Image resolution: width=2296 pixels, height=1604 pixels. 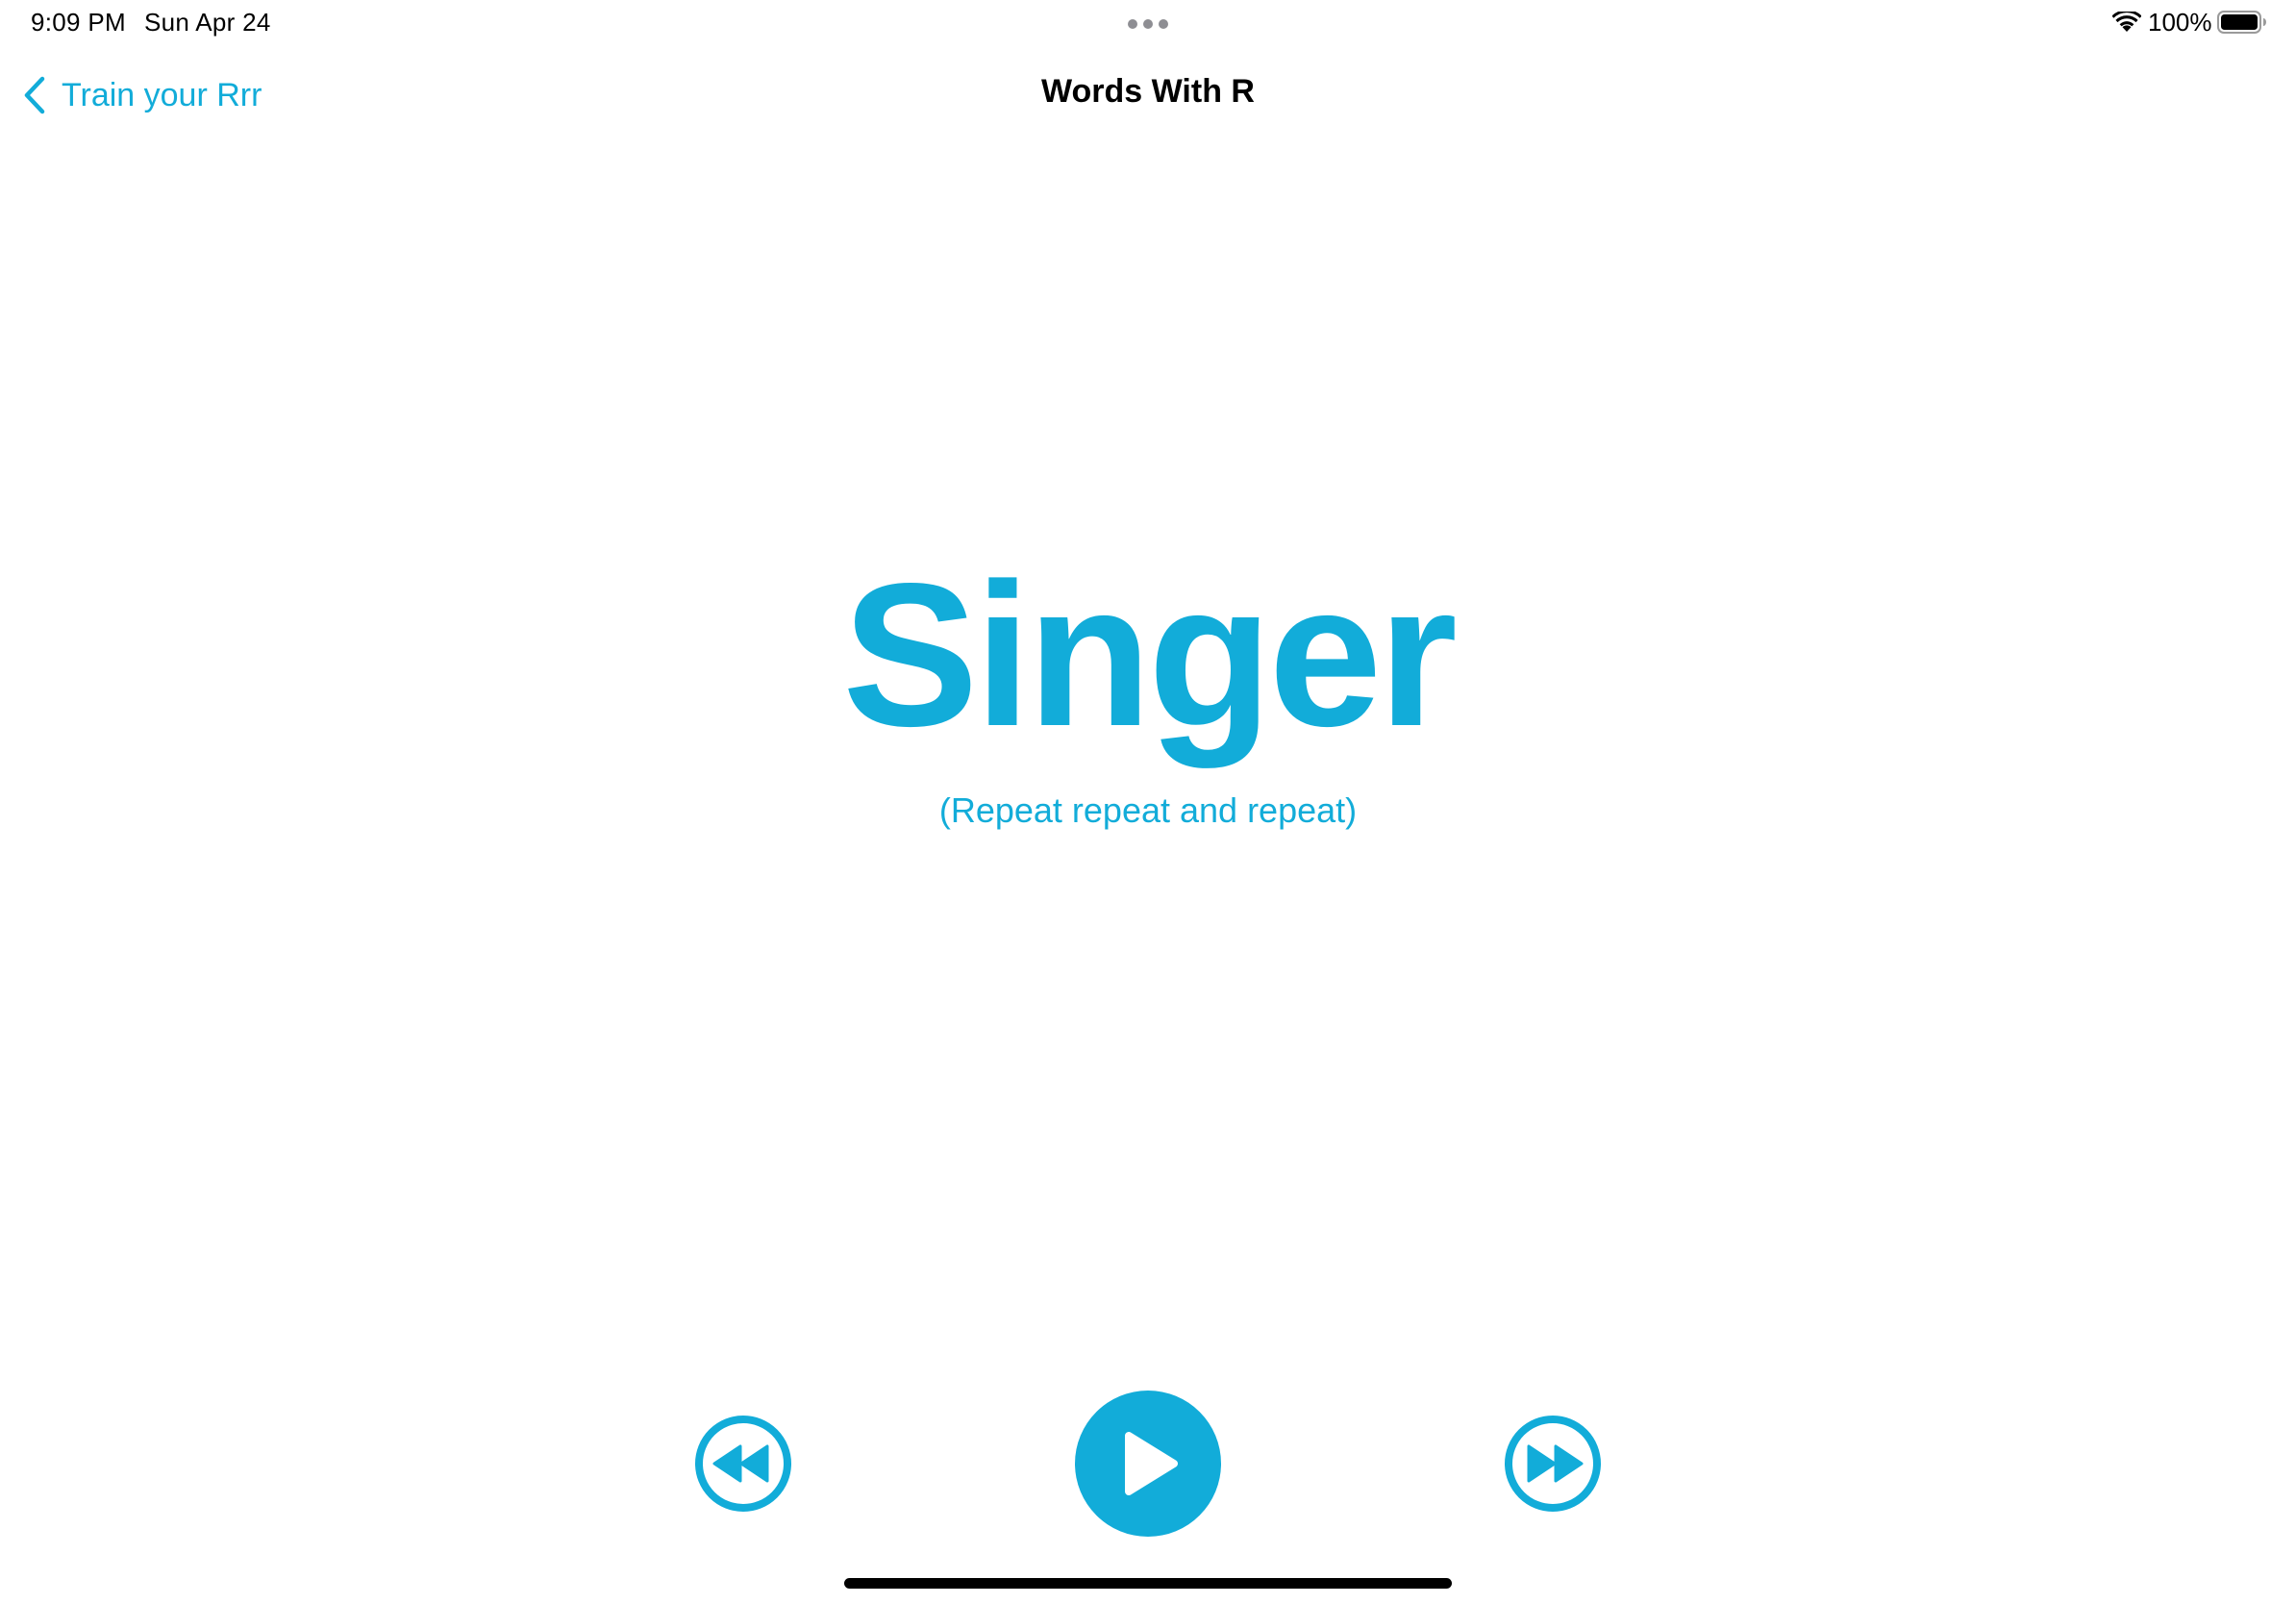 I want to click on battery-icon, so click(x=2241, y=22).